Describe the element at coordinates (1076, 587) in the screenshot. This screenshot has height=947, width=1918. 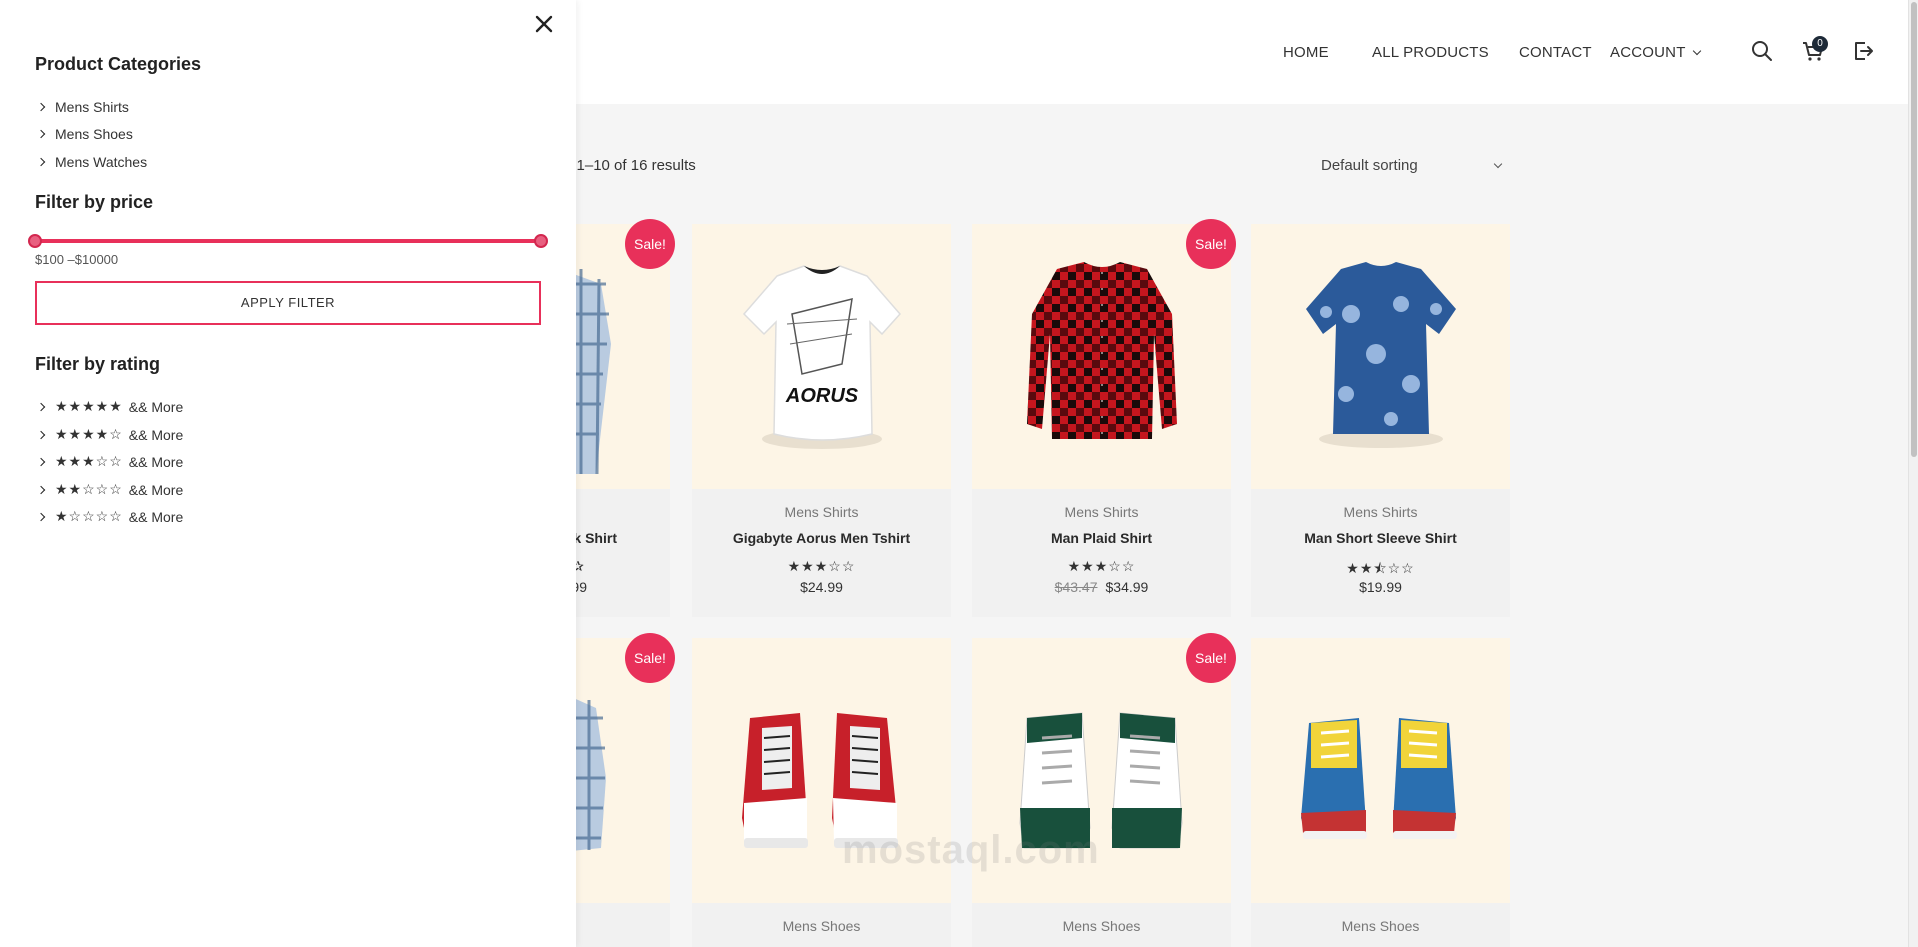
I see `product-old-price: $43.47` at that location.